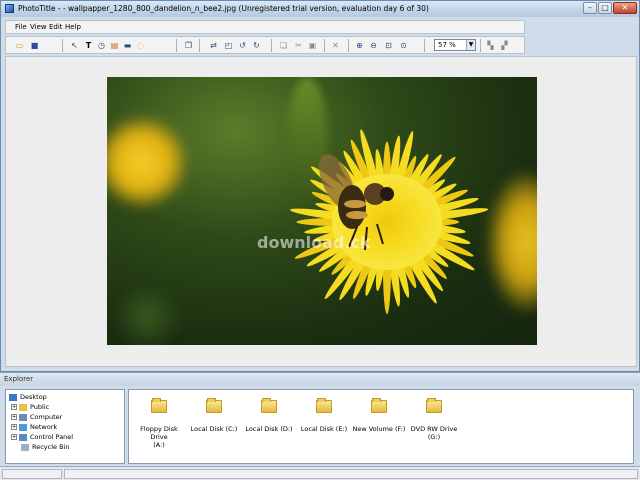 The width and height of the screenshot is (640, 480). What do you see at coordinates (114, 45) in the screenshot?
I see `gradient-icon: ▤` at bounding box center [114, 45].